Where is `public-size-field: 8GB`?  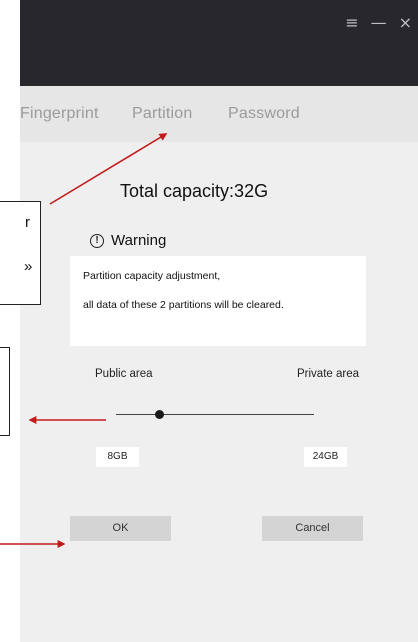 public-size-field: 8GB is located at coordinates (117, 457).